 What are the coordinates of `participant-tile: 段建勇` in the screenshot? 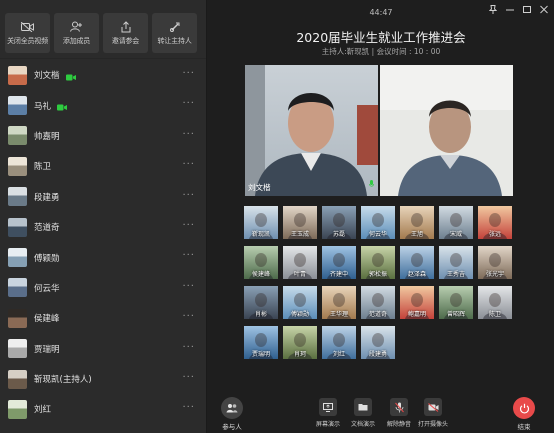 It's located at (378, 342).